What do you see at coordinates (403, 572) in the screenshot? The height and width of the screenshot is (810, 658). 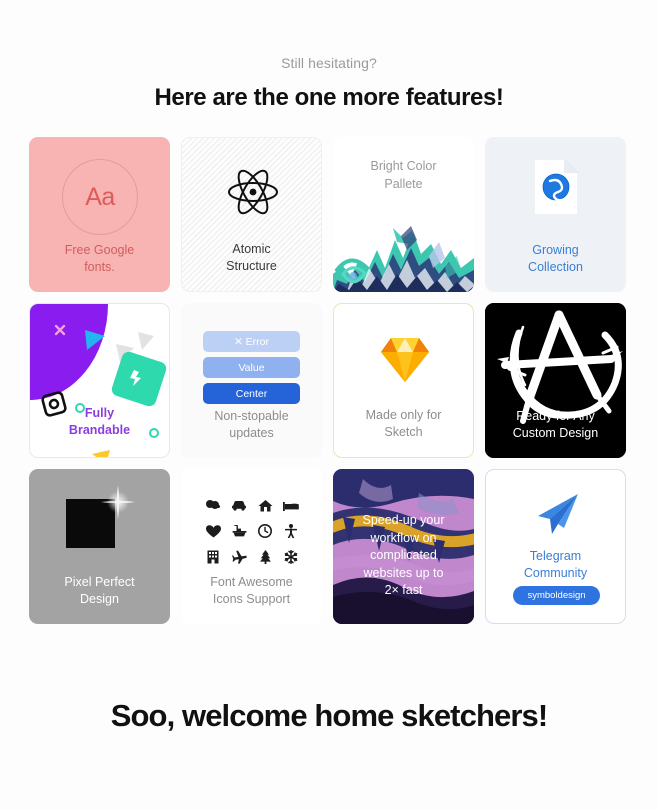 I see `card-label-line4: websites up to` at bounding box center [403, 572].